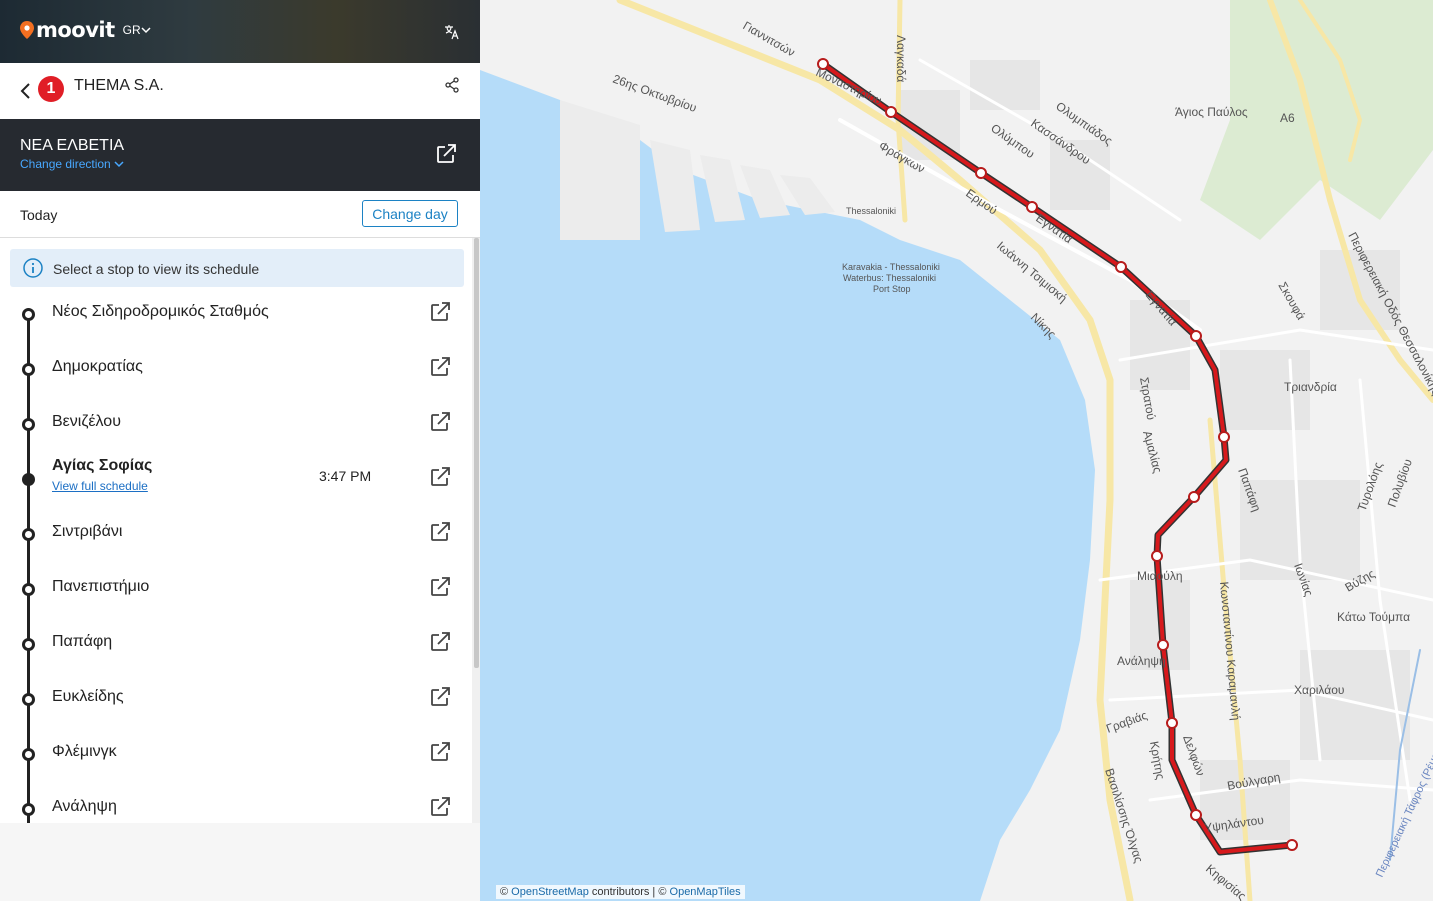 Image resolution: width=1433 pixels, height=901 pixels. I want to click on day-bar: Today Change day, so click(240, 214).